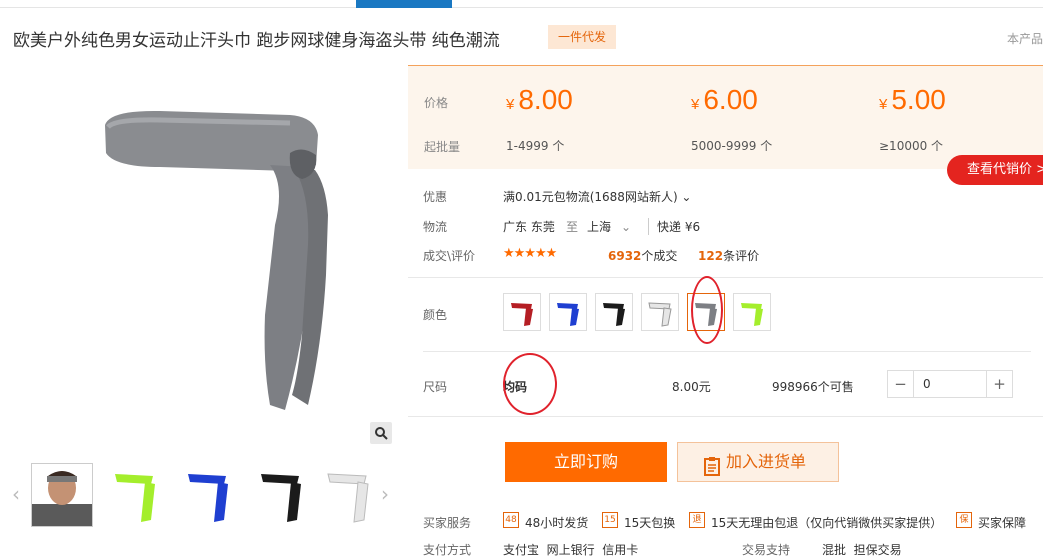  Describe the element at coordinates (521, 4) in the screenshot. I see `top-nav` at that location.